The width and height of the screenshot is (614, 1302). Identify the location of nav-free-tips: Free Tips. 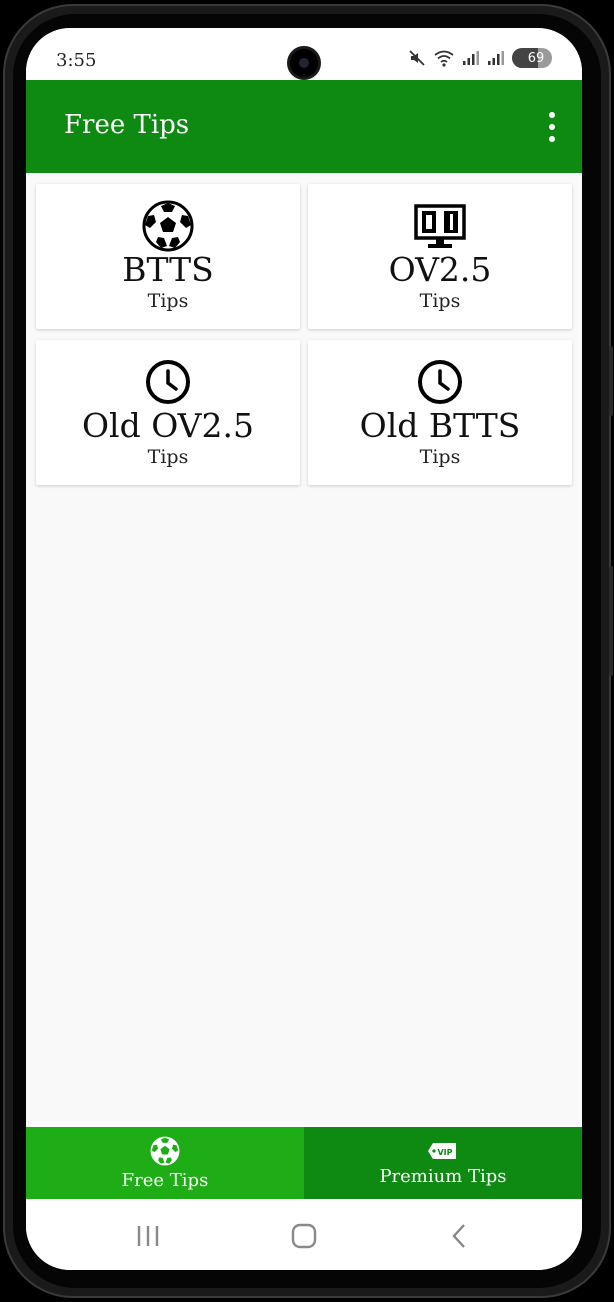
(165, 1163).